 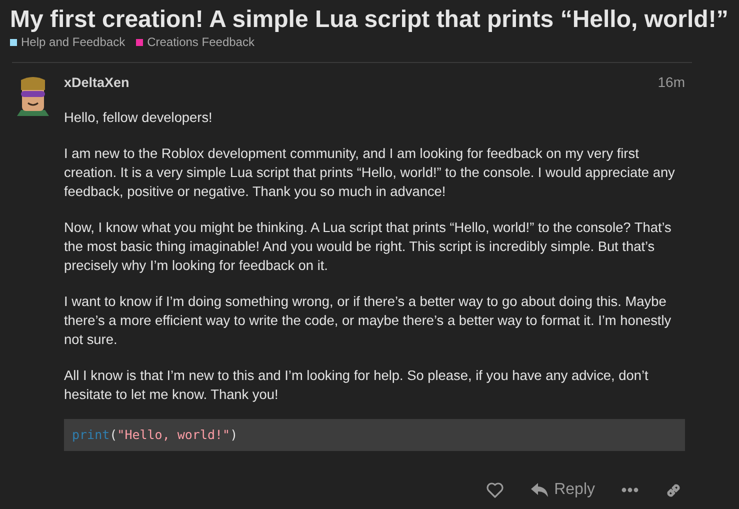 I want to click on link-icon, so click(x=673, y=490).